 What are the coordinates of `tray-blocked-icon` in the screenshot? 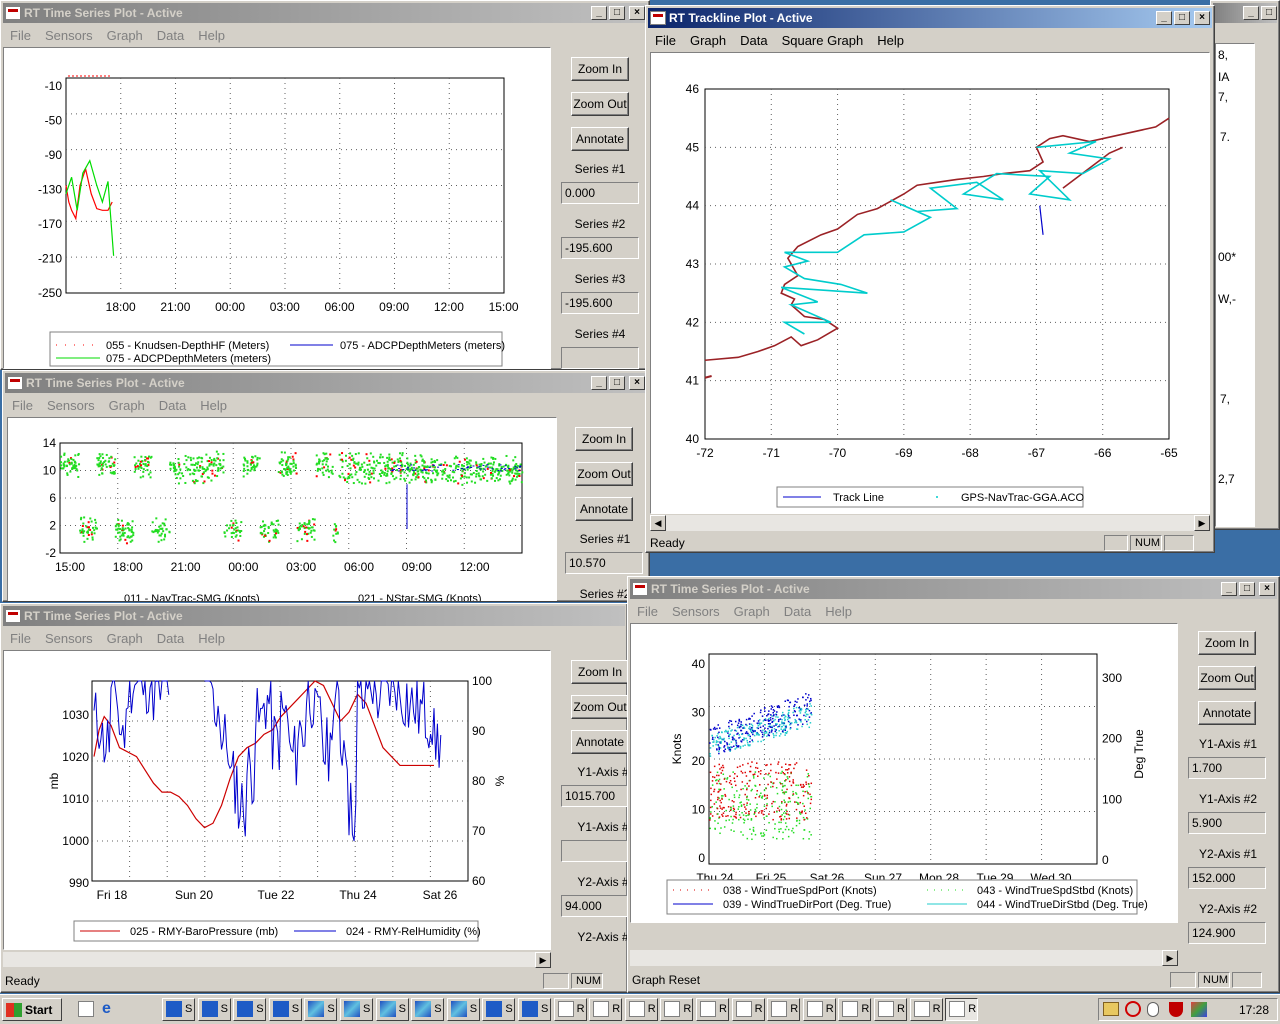 It's located at (1133, 1009).